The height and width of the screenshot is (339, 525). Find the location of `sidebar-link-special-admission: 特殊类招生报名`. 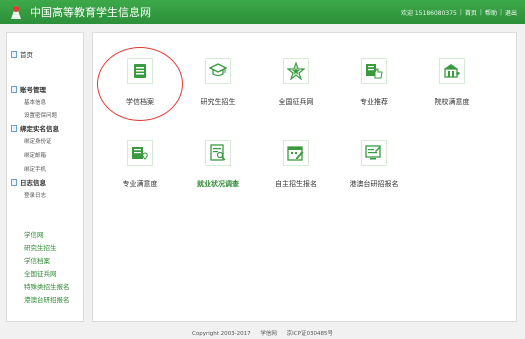

sidebar-link-special-admission: 特殊类招生报名 is located at coordinates (47, 286).